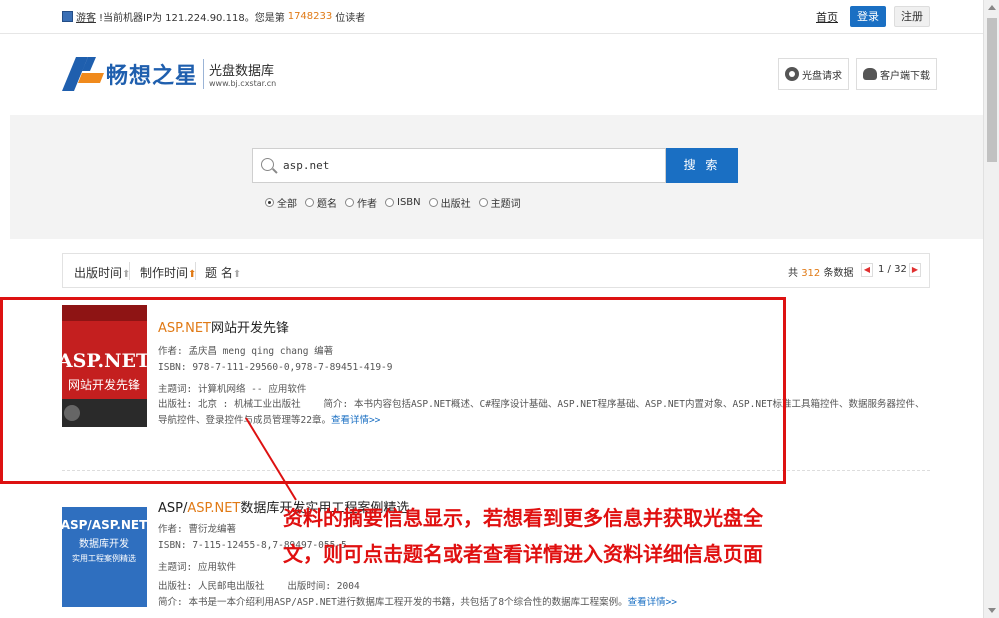  I want to click on user-icon, so click(67, 16).